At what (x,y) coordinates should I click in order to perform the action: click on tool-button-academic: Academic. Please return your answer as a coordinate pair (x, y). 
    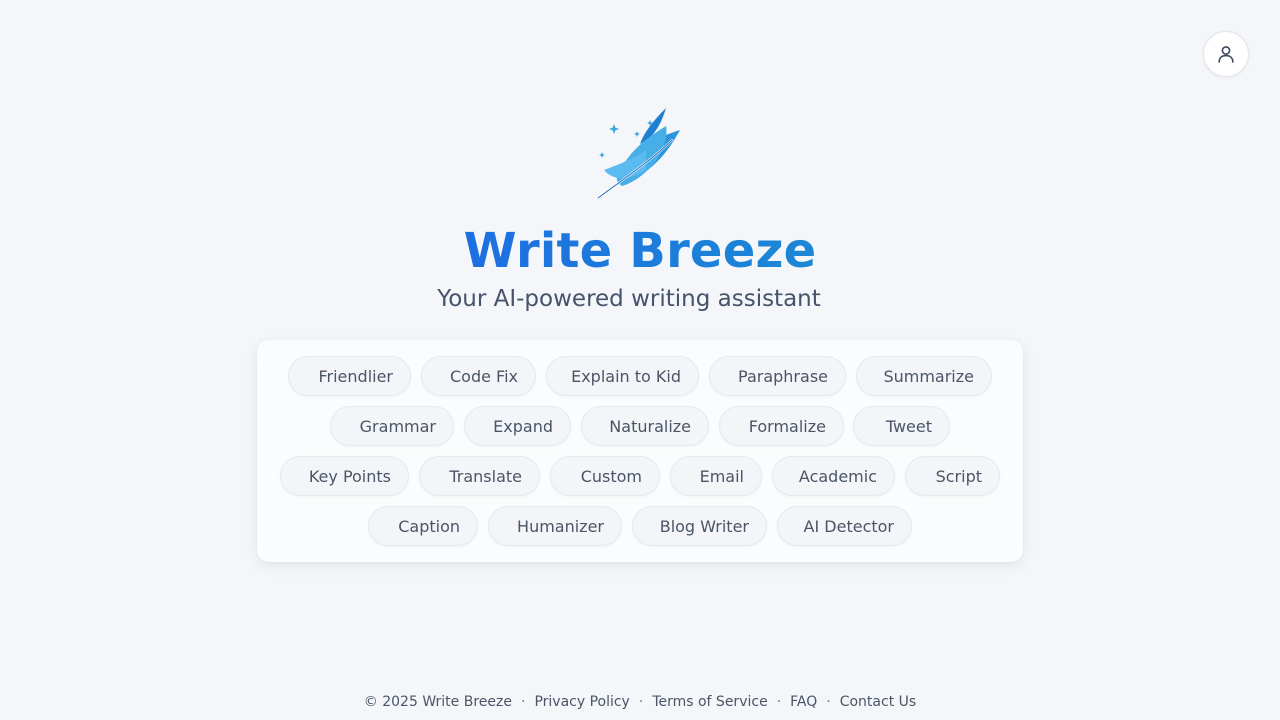
    Looking at the image, I should click on (833, 476).